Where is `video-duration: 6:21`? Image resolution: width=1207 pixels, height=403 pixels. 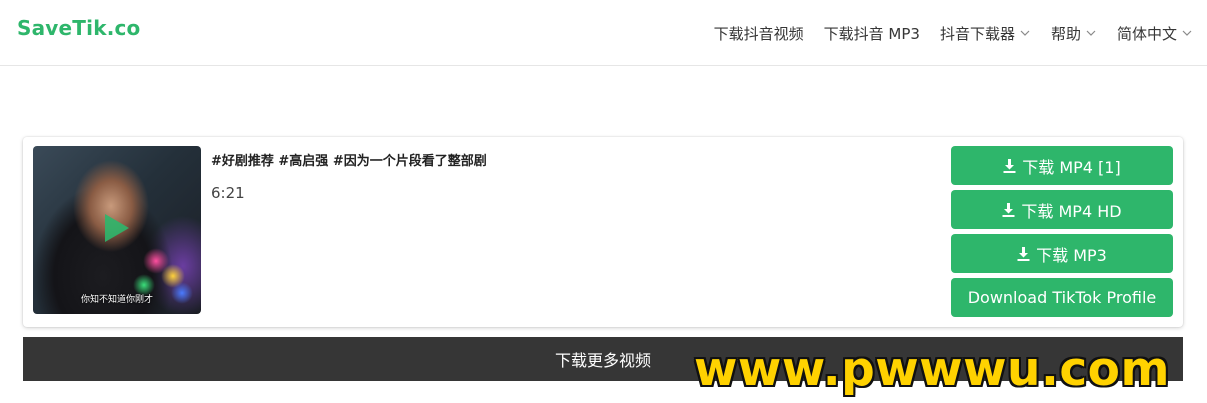 video-duration: 6:21 is located at coordinates (228, 193).